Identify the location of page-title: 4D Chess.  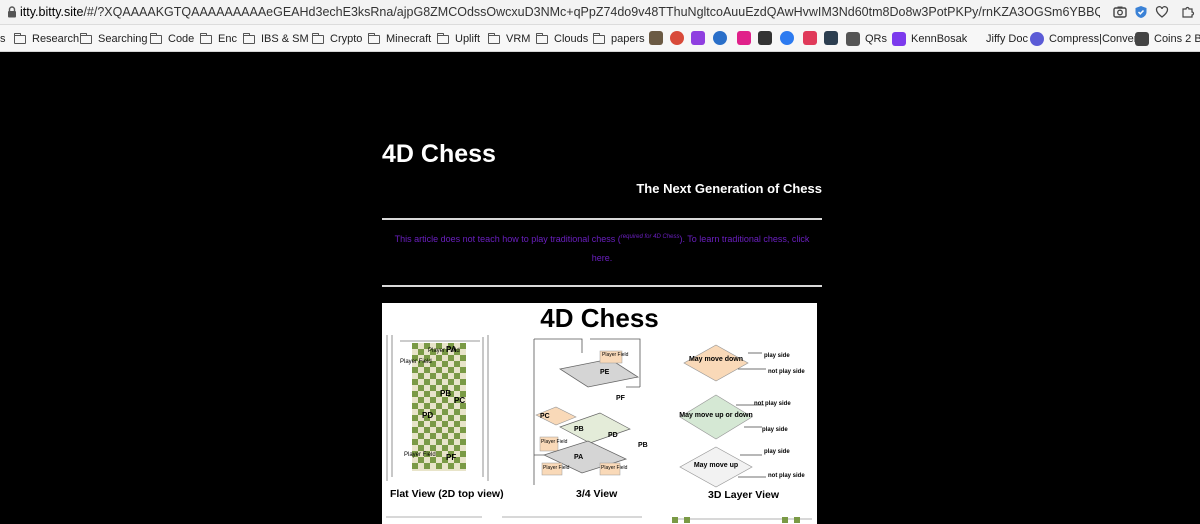
(439, 154).